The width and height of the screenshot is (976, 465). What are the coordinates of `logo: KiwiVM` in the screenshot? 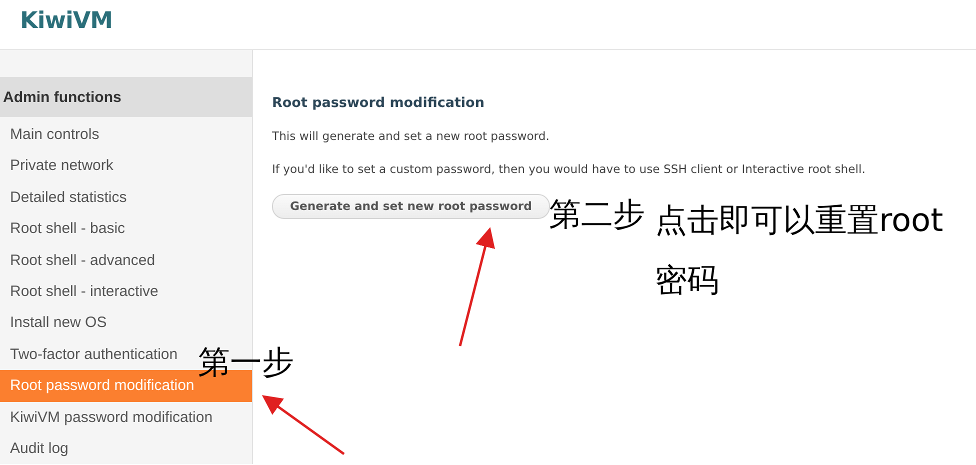 It's located at (66, 21).